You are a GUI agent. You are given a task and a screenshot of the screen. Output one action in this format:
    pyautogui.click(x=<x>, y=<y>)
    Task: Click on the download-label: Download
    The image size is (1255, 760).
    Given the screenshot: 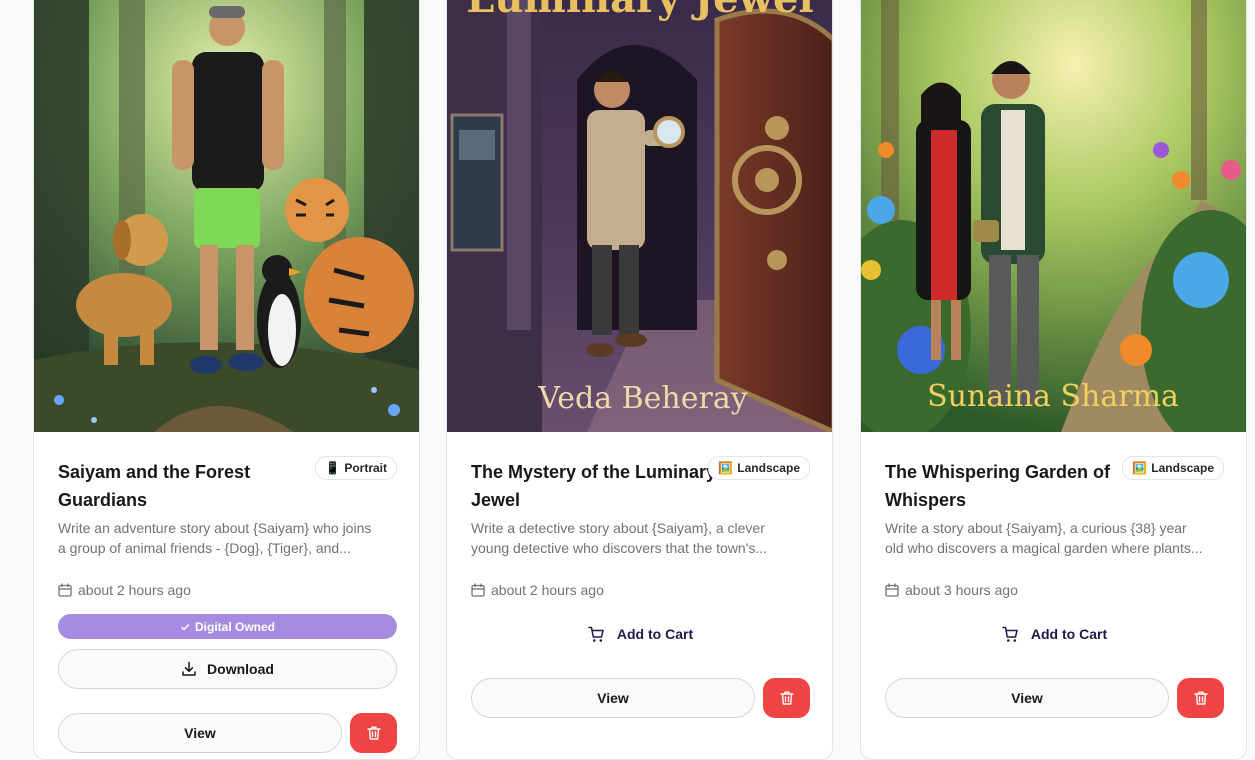 What is the action you would take?
    pyautogui.click(x=240, y=669)
    